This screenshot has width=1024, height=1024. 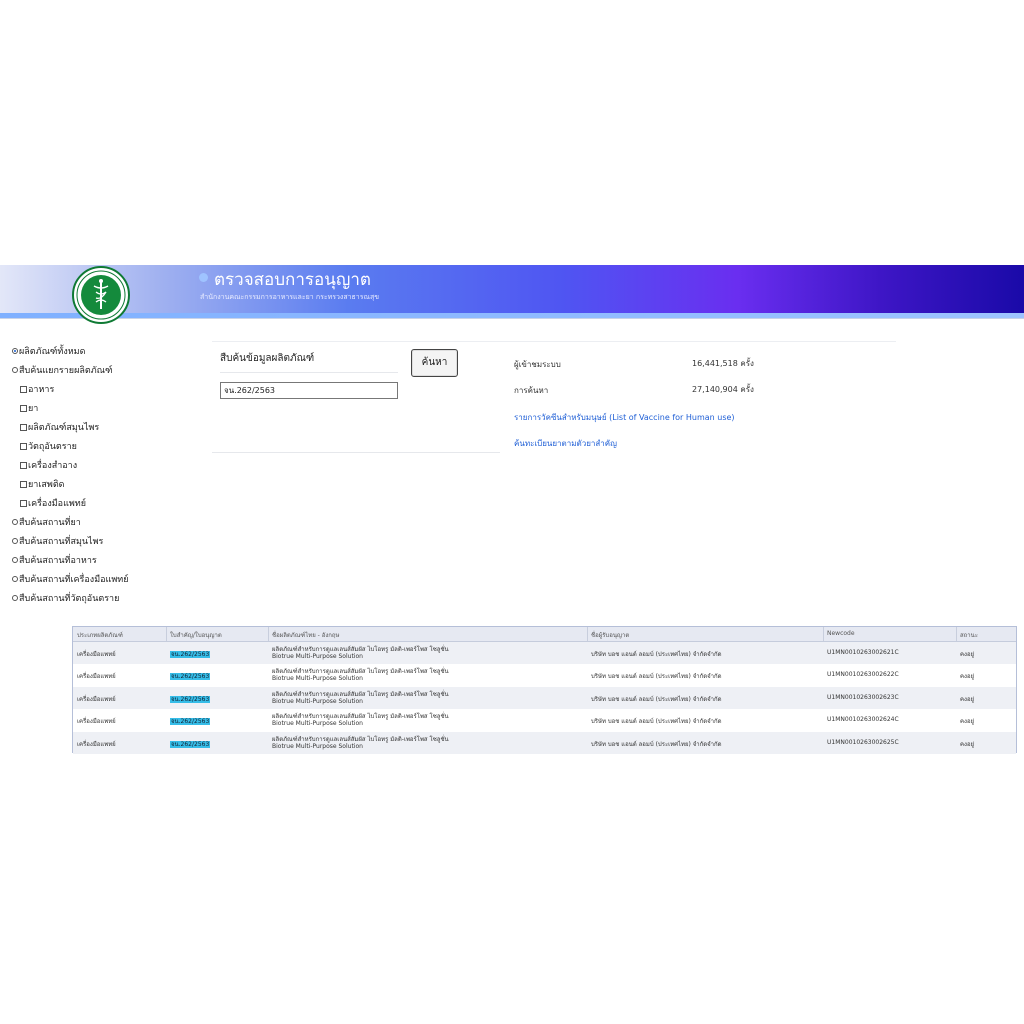 I want to click on option-label: เครื่องสำอาง, so click(x=53, y=466).